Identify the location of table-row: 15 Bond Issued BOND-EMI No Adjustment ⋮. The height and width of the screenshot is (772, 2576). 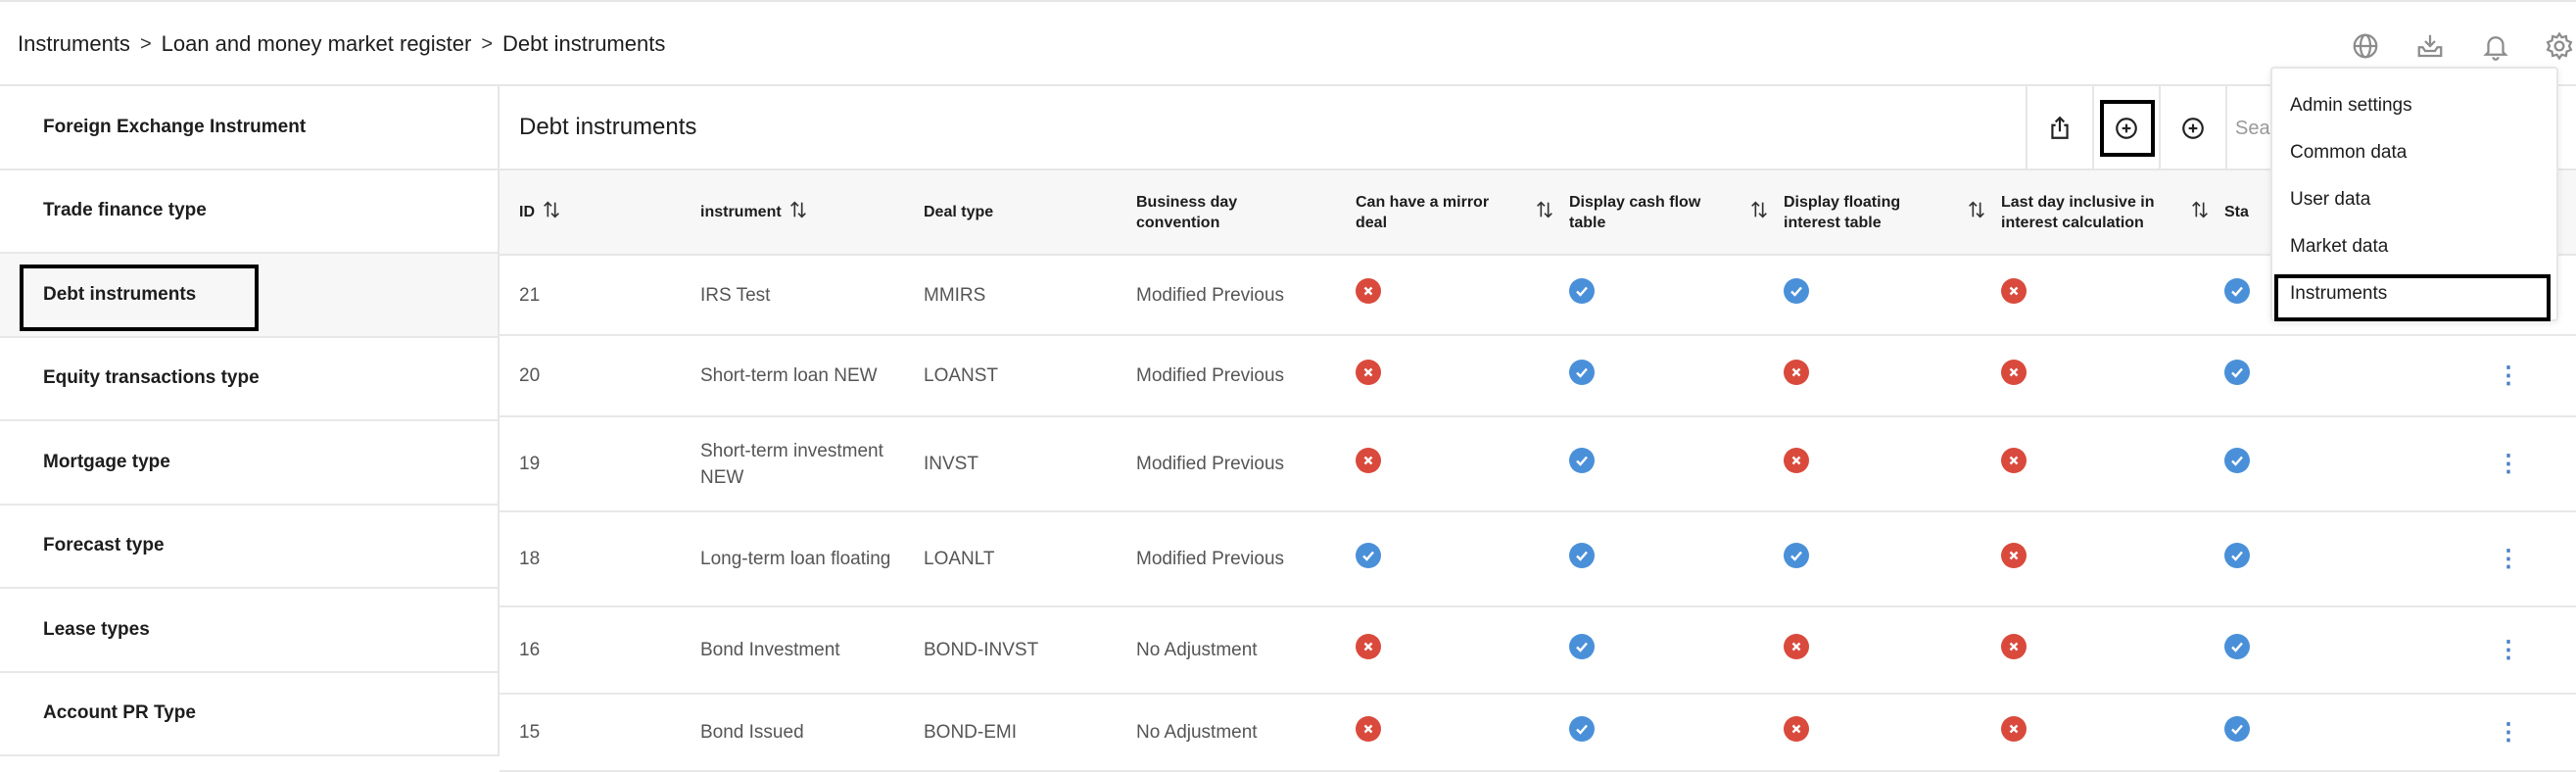
(1538, 733).